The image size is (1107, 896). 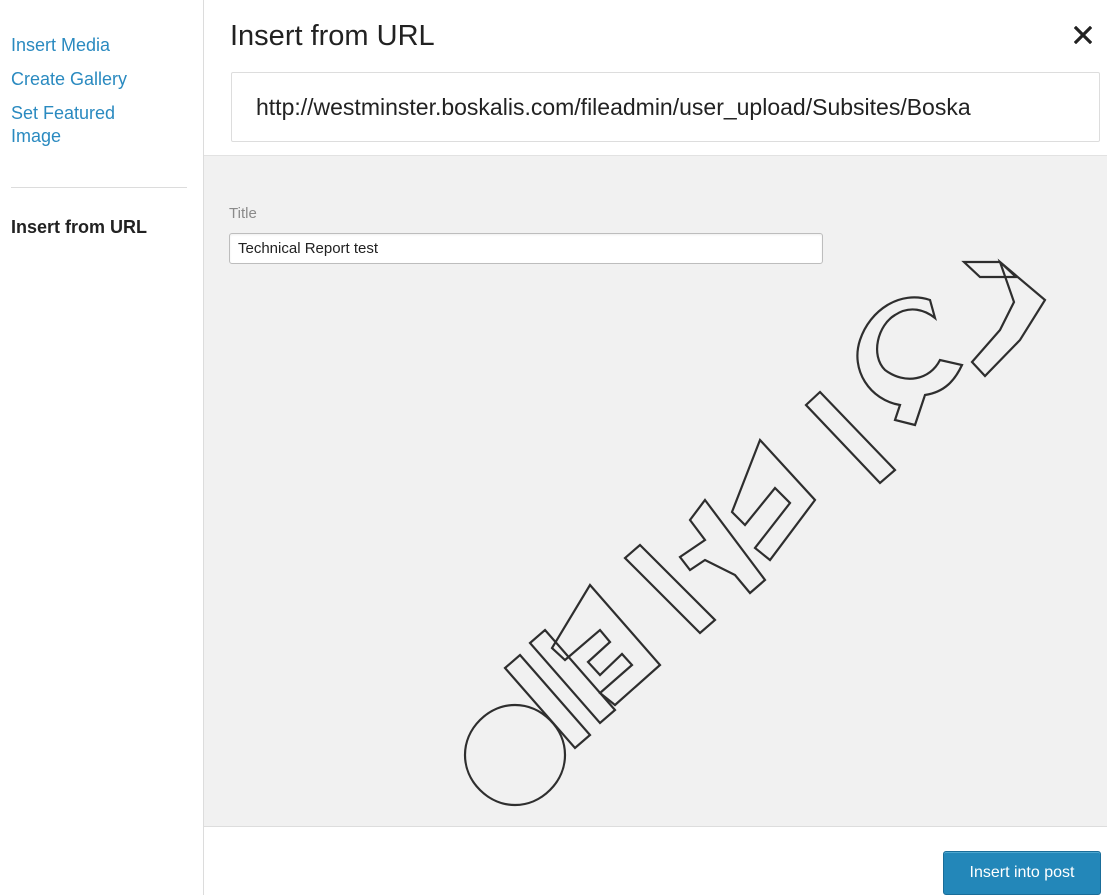 I want to click on menu-separator, so click(x=99, y=187).